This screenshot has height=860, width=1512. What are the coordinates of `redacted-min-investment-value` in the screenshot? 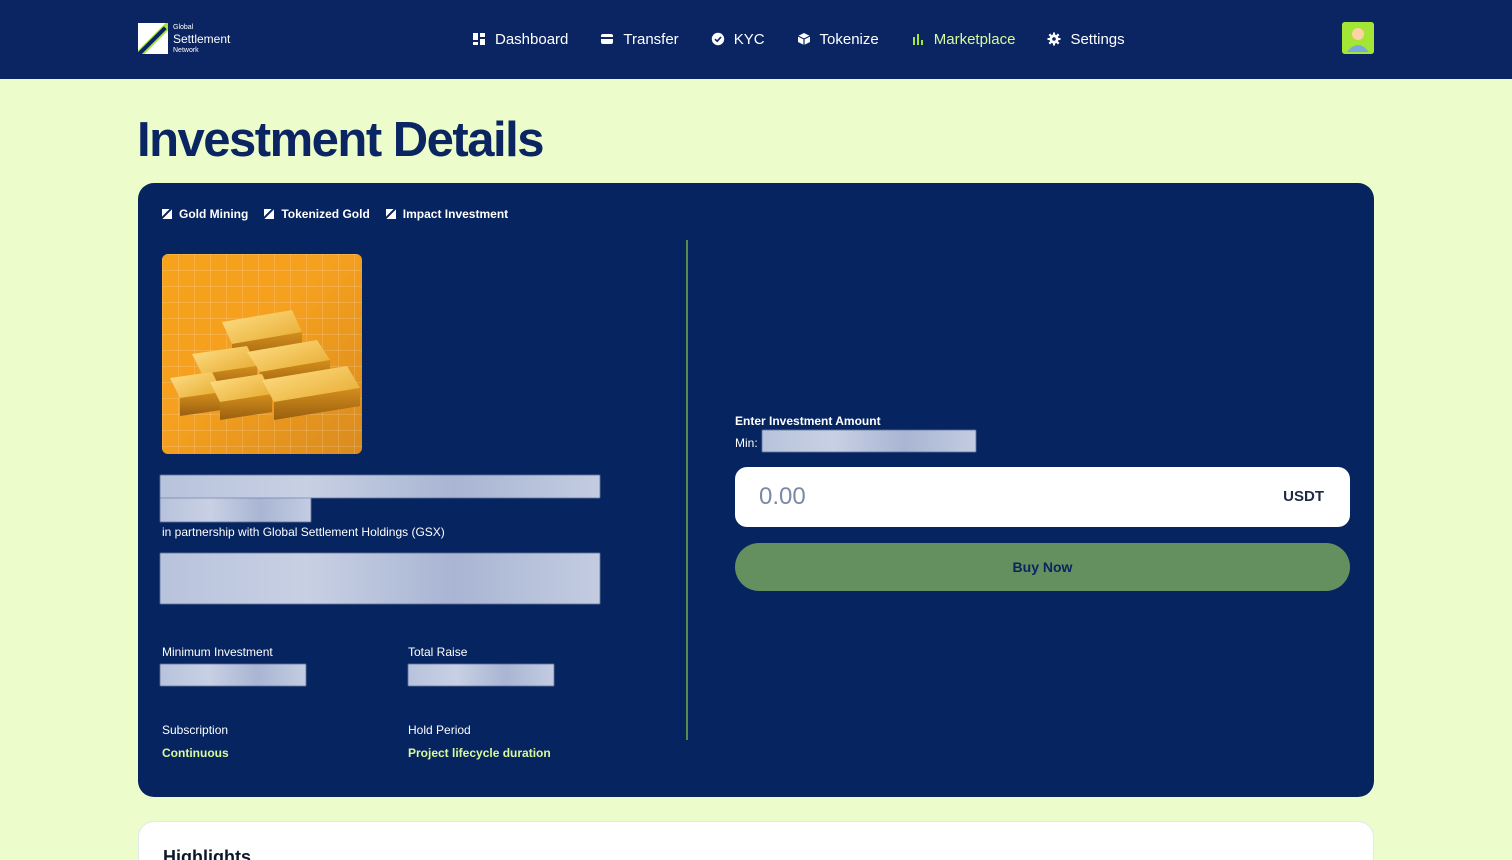 It's located at (233, 675).